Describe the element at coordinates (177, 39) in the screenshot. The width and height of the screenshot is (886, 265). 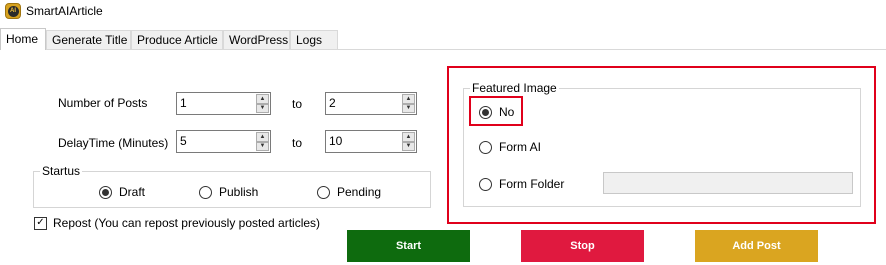
I see `tab-produce-article: Produce Article` at that location.